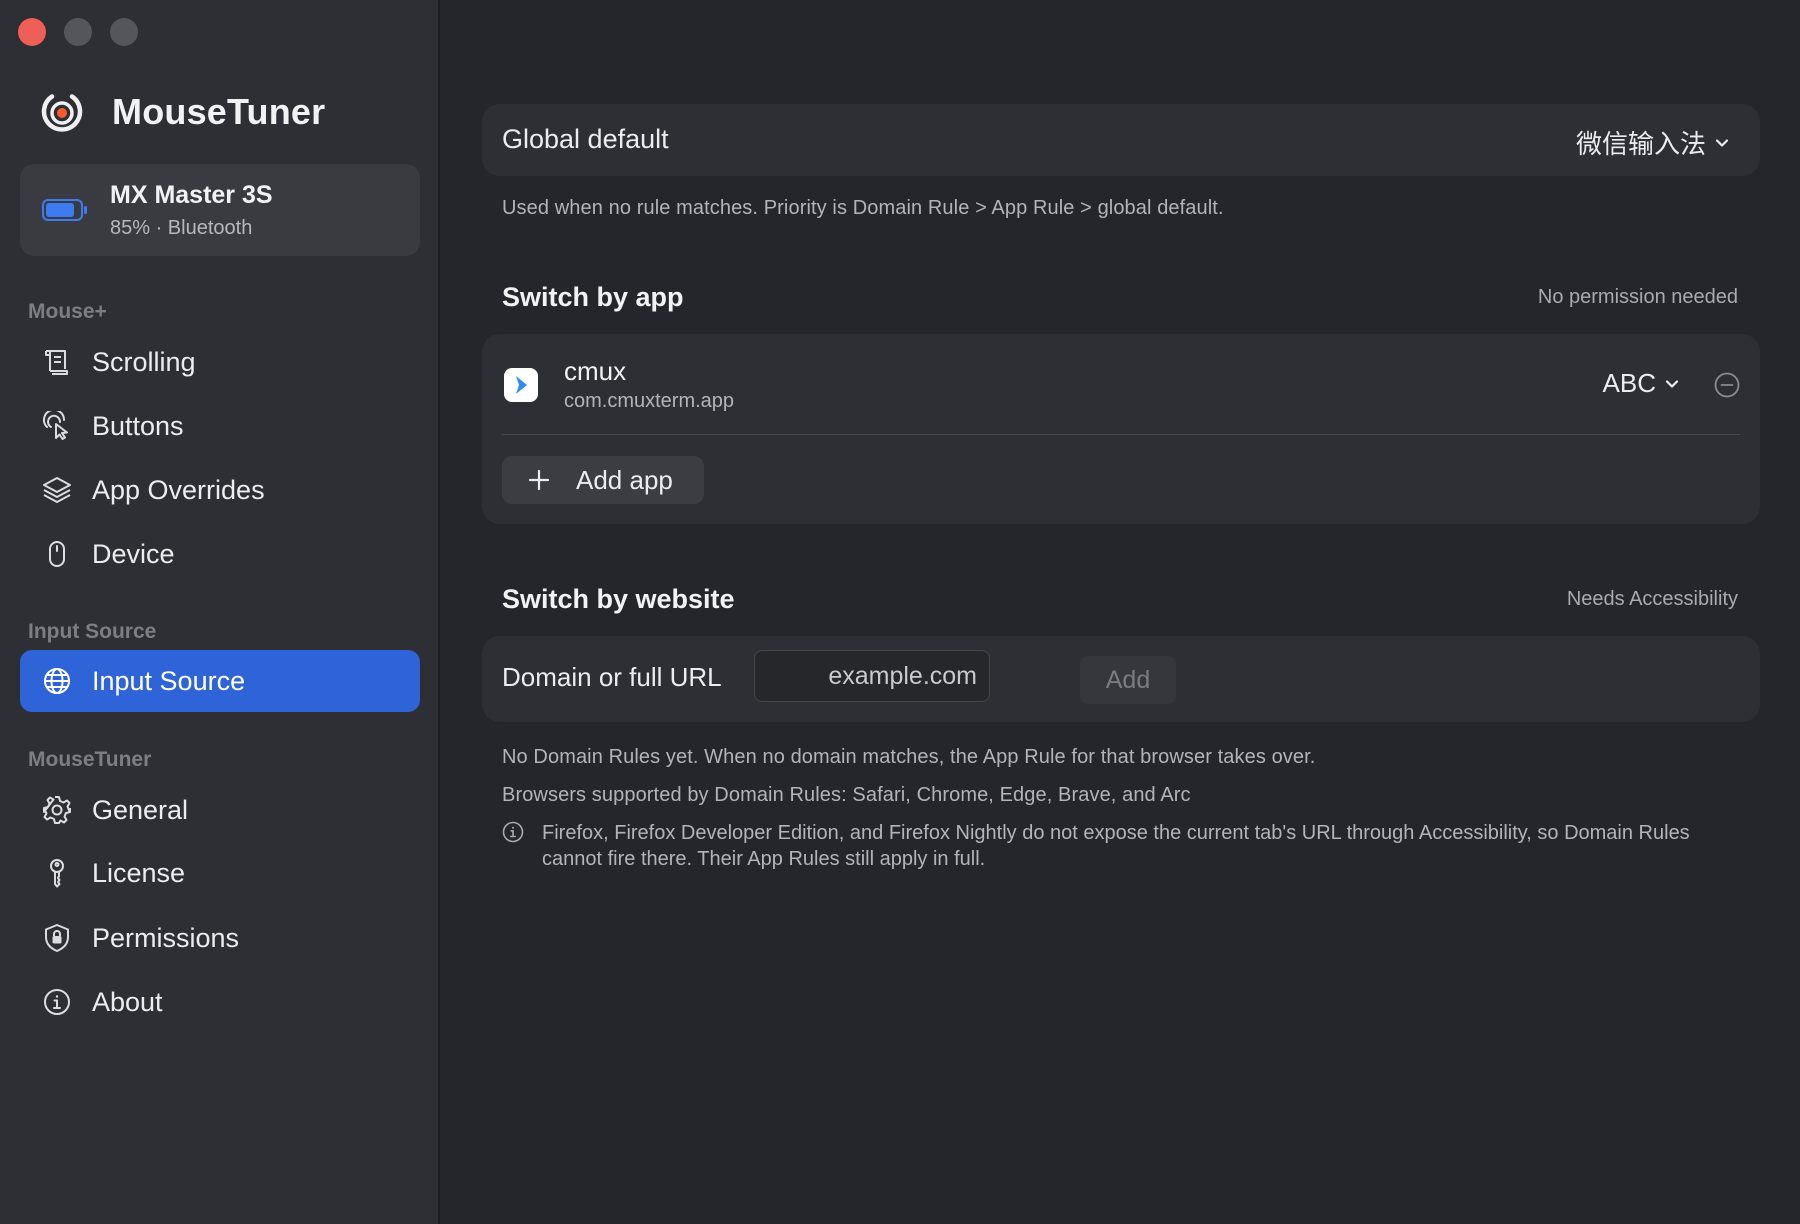 The image size is (1800, 1224). What do you see at coordinates (57, 873) in the screenshot?
I see `key-icon` at bounding box center [57, 873].